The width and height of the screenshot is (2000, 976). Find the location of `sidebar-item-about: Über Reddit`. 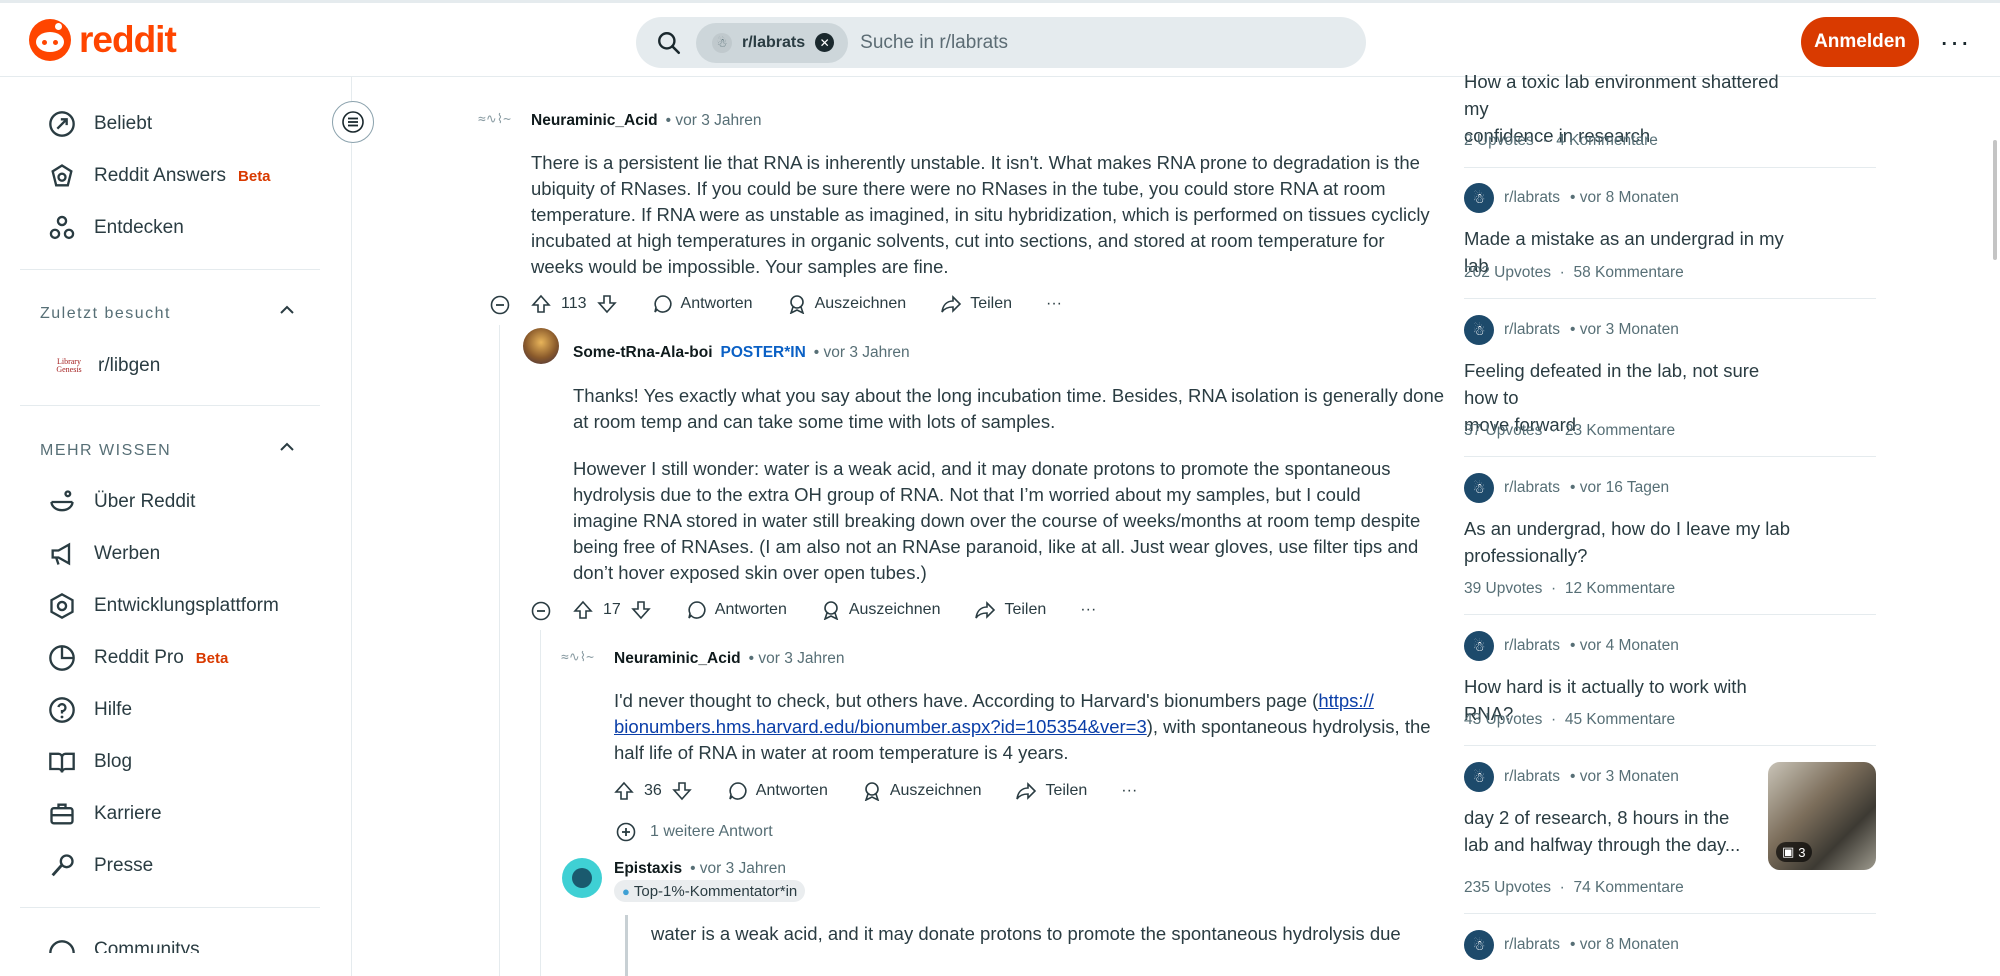

sidebar-item-about: Über Reddit is located at coordinates (121, 502).